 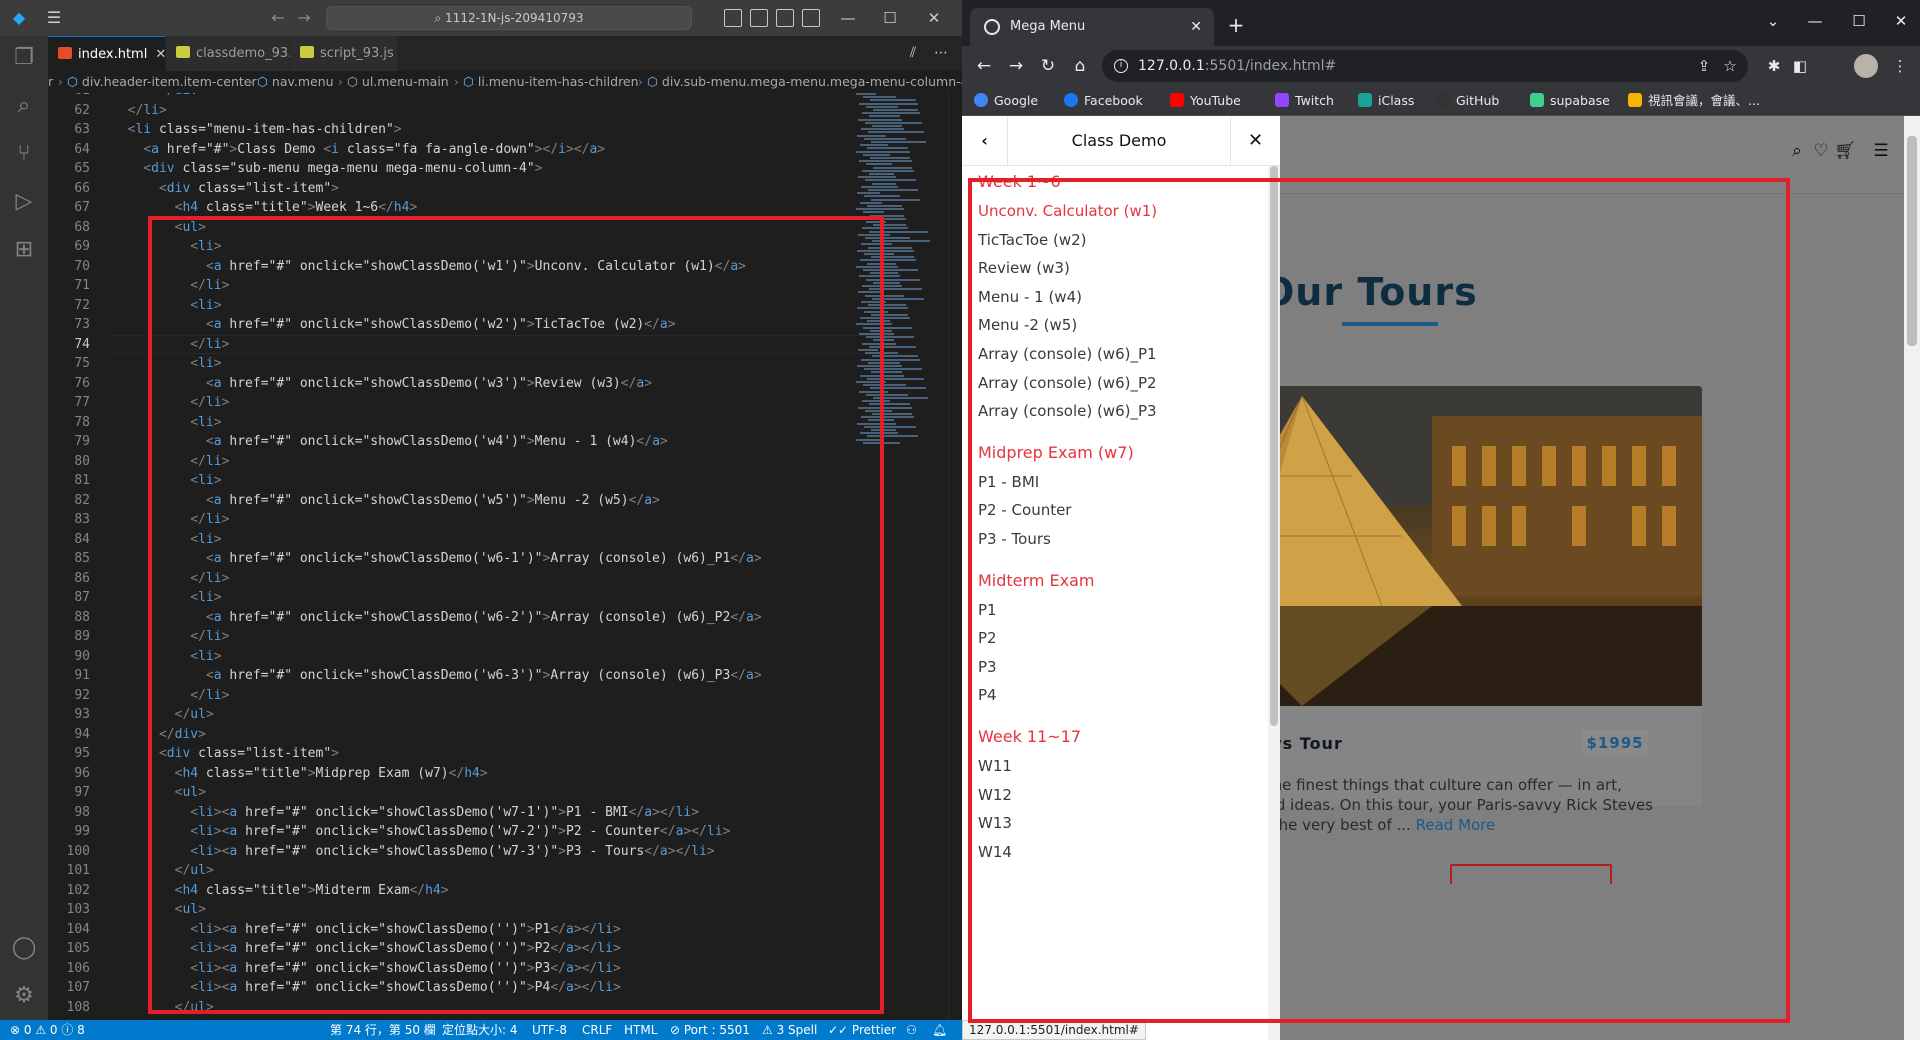 What do you see at coordinates (1236, 25) in the screenshot?
I see `new-tab-plus-icon: +` at bounding box center [1236, 25].